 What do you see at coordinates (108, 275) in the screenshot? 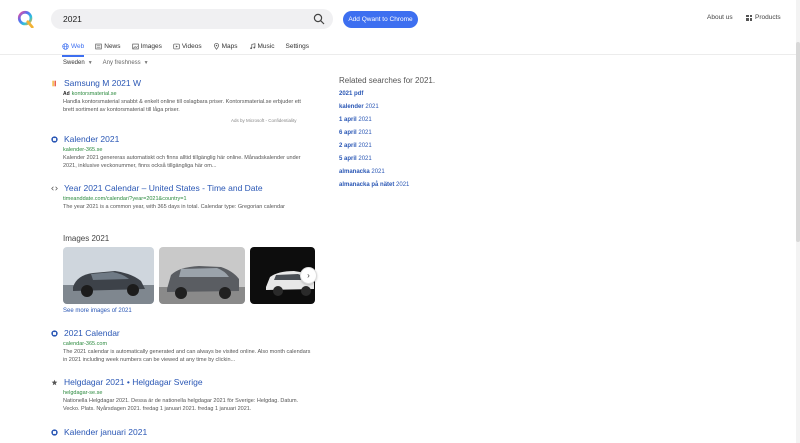
I see `car-image-thumbnail` at bounding box center [108, 275].